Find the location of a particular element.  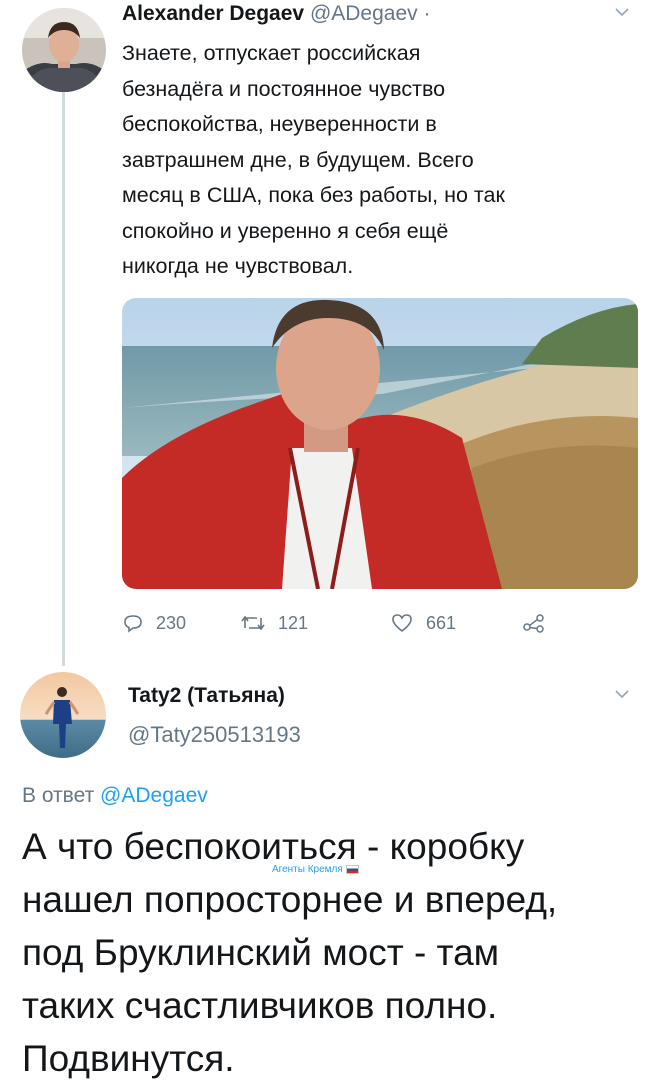

share-icon is located at coordinates (533, 623).